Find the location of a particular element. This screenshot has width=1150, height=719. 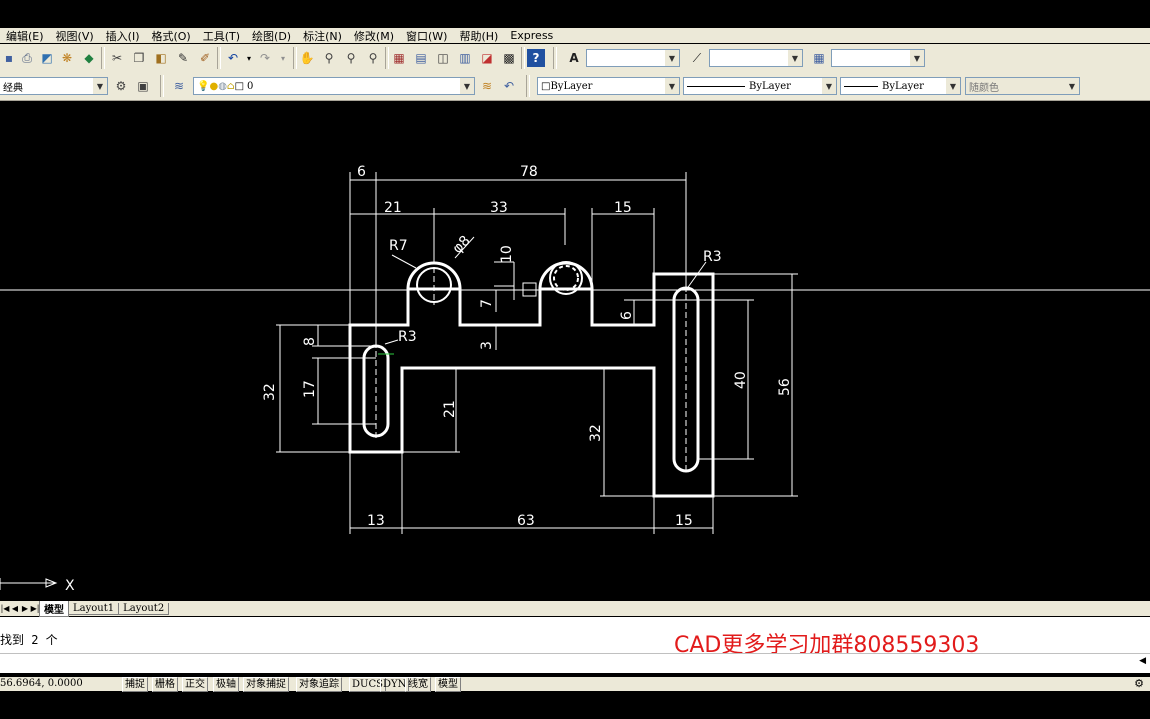

color-swatch-icon: □ is located at coordinates (239, 86).